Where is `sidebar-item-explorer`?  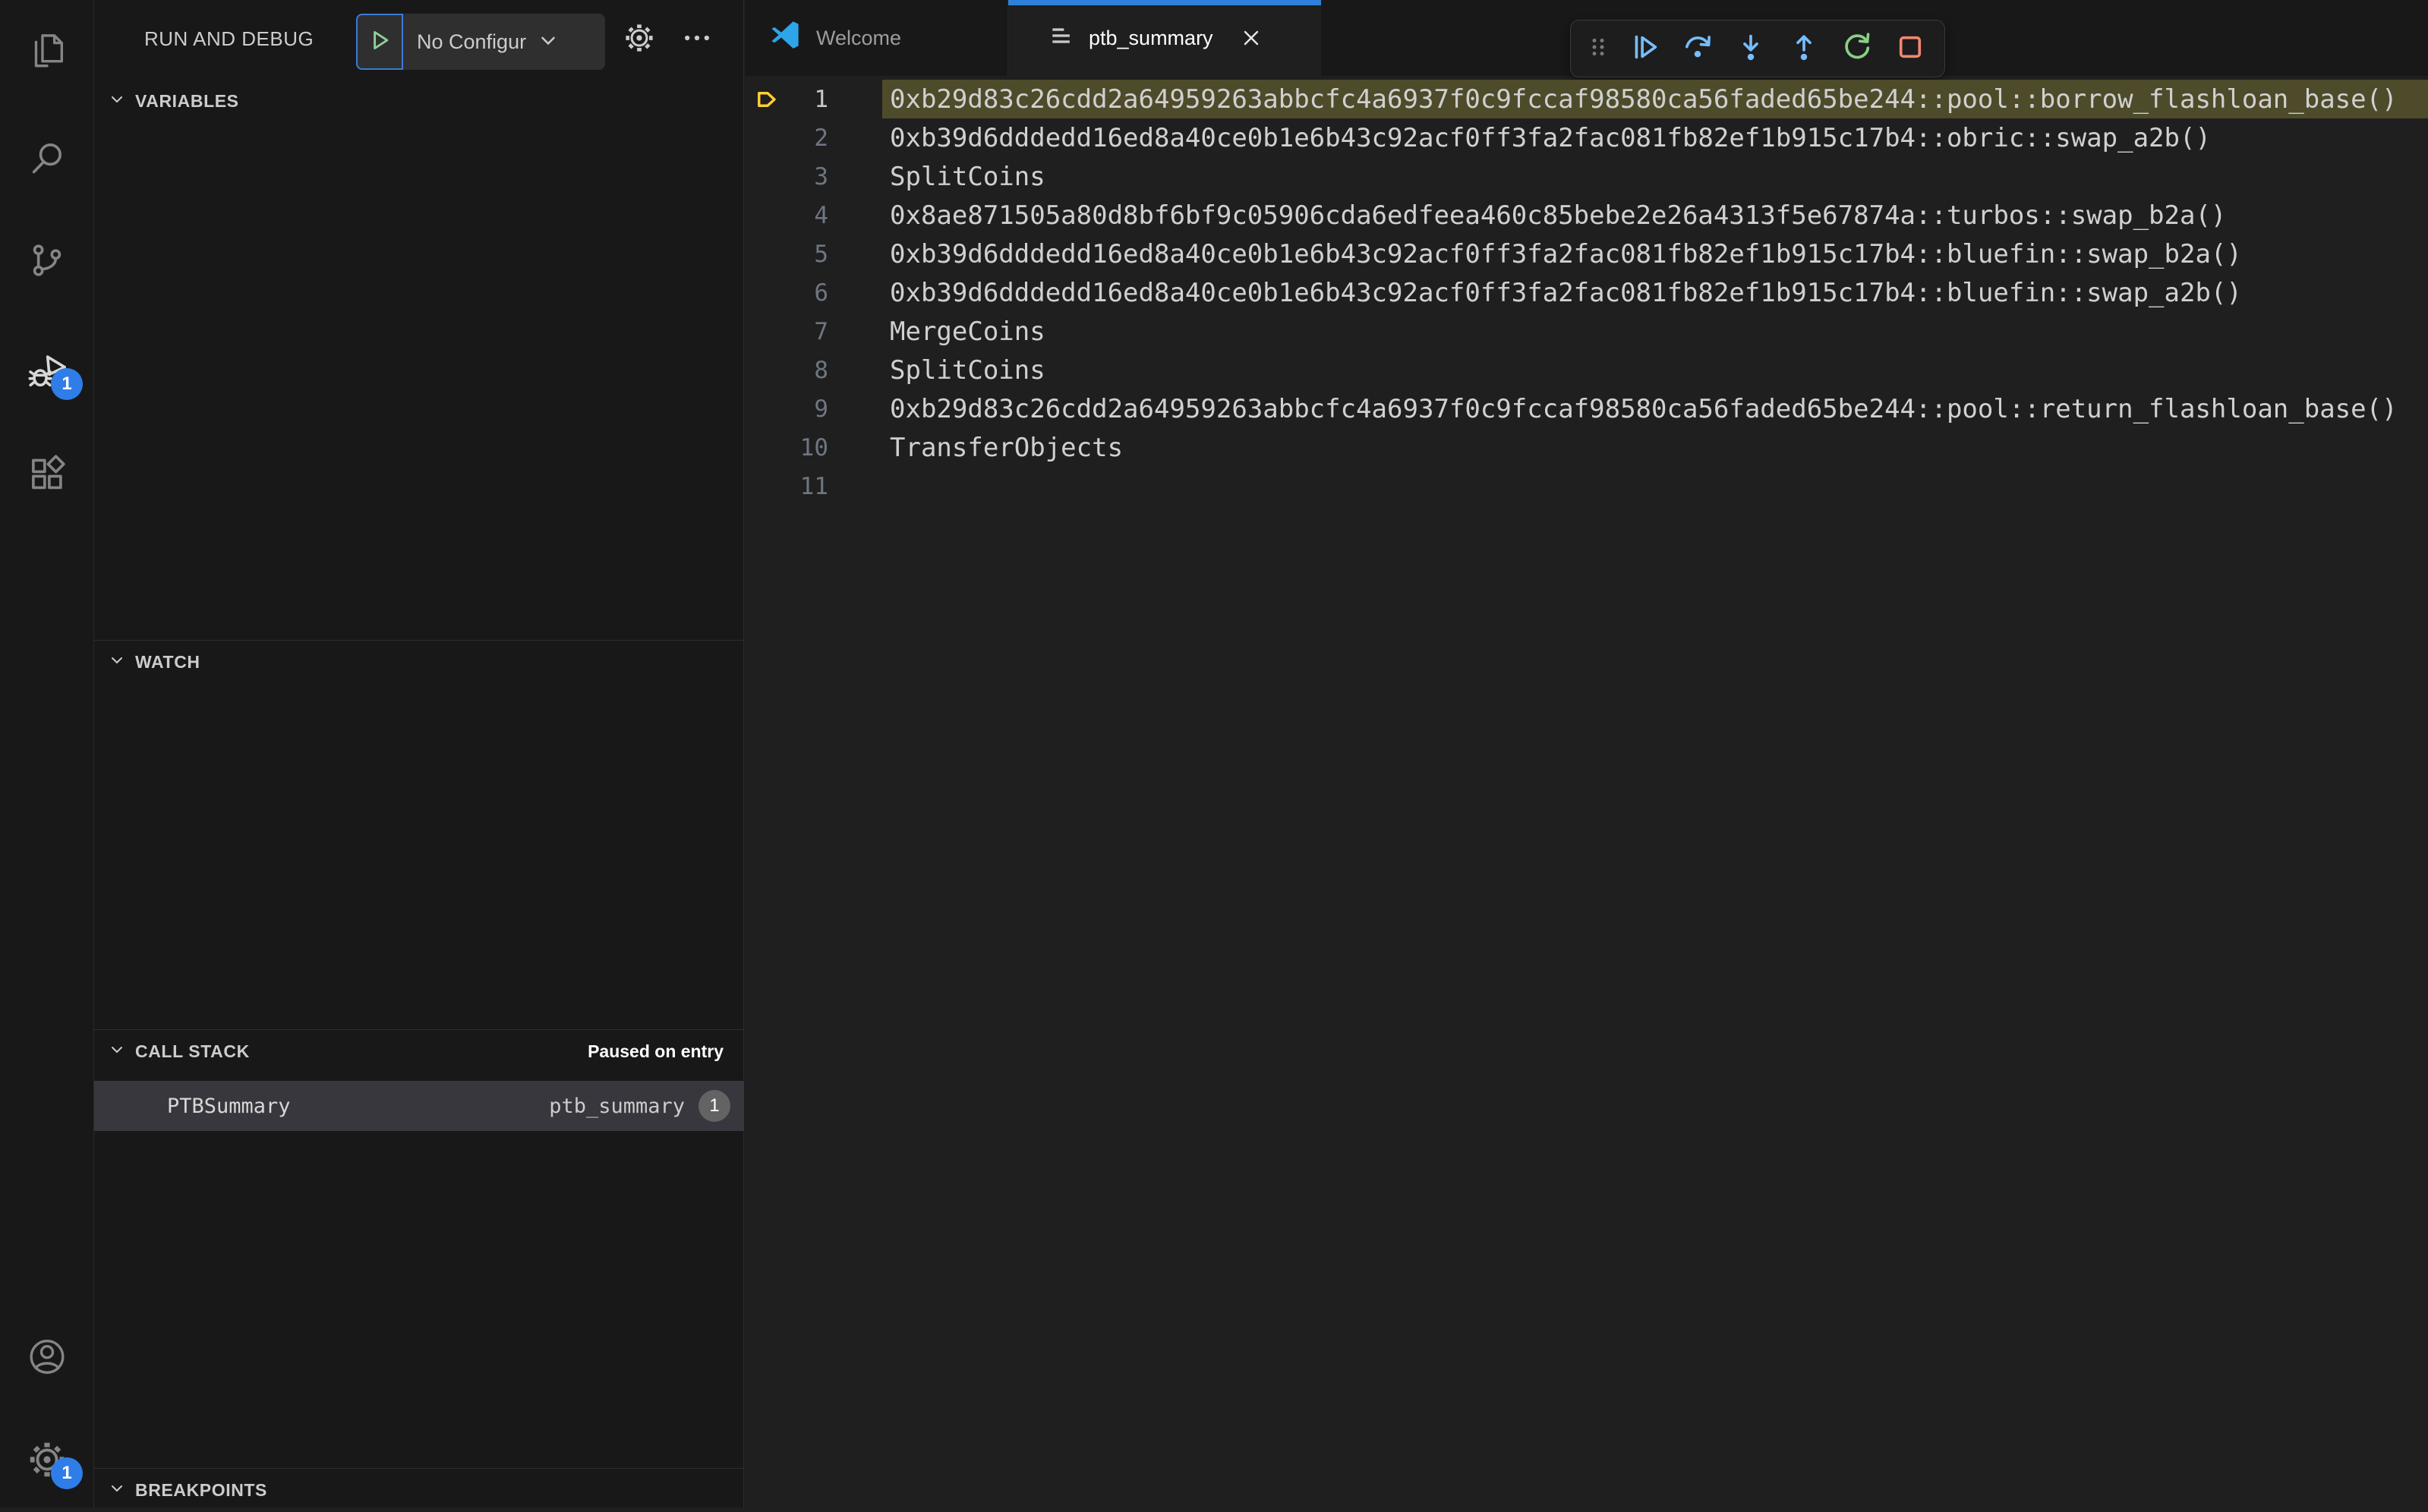
sidebar-item-explorer is located at coordinates (46, 50).